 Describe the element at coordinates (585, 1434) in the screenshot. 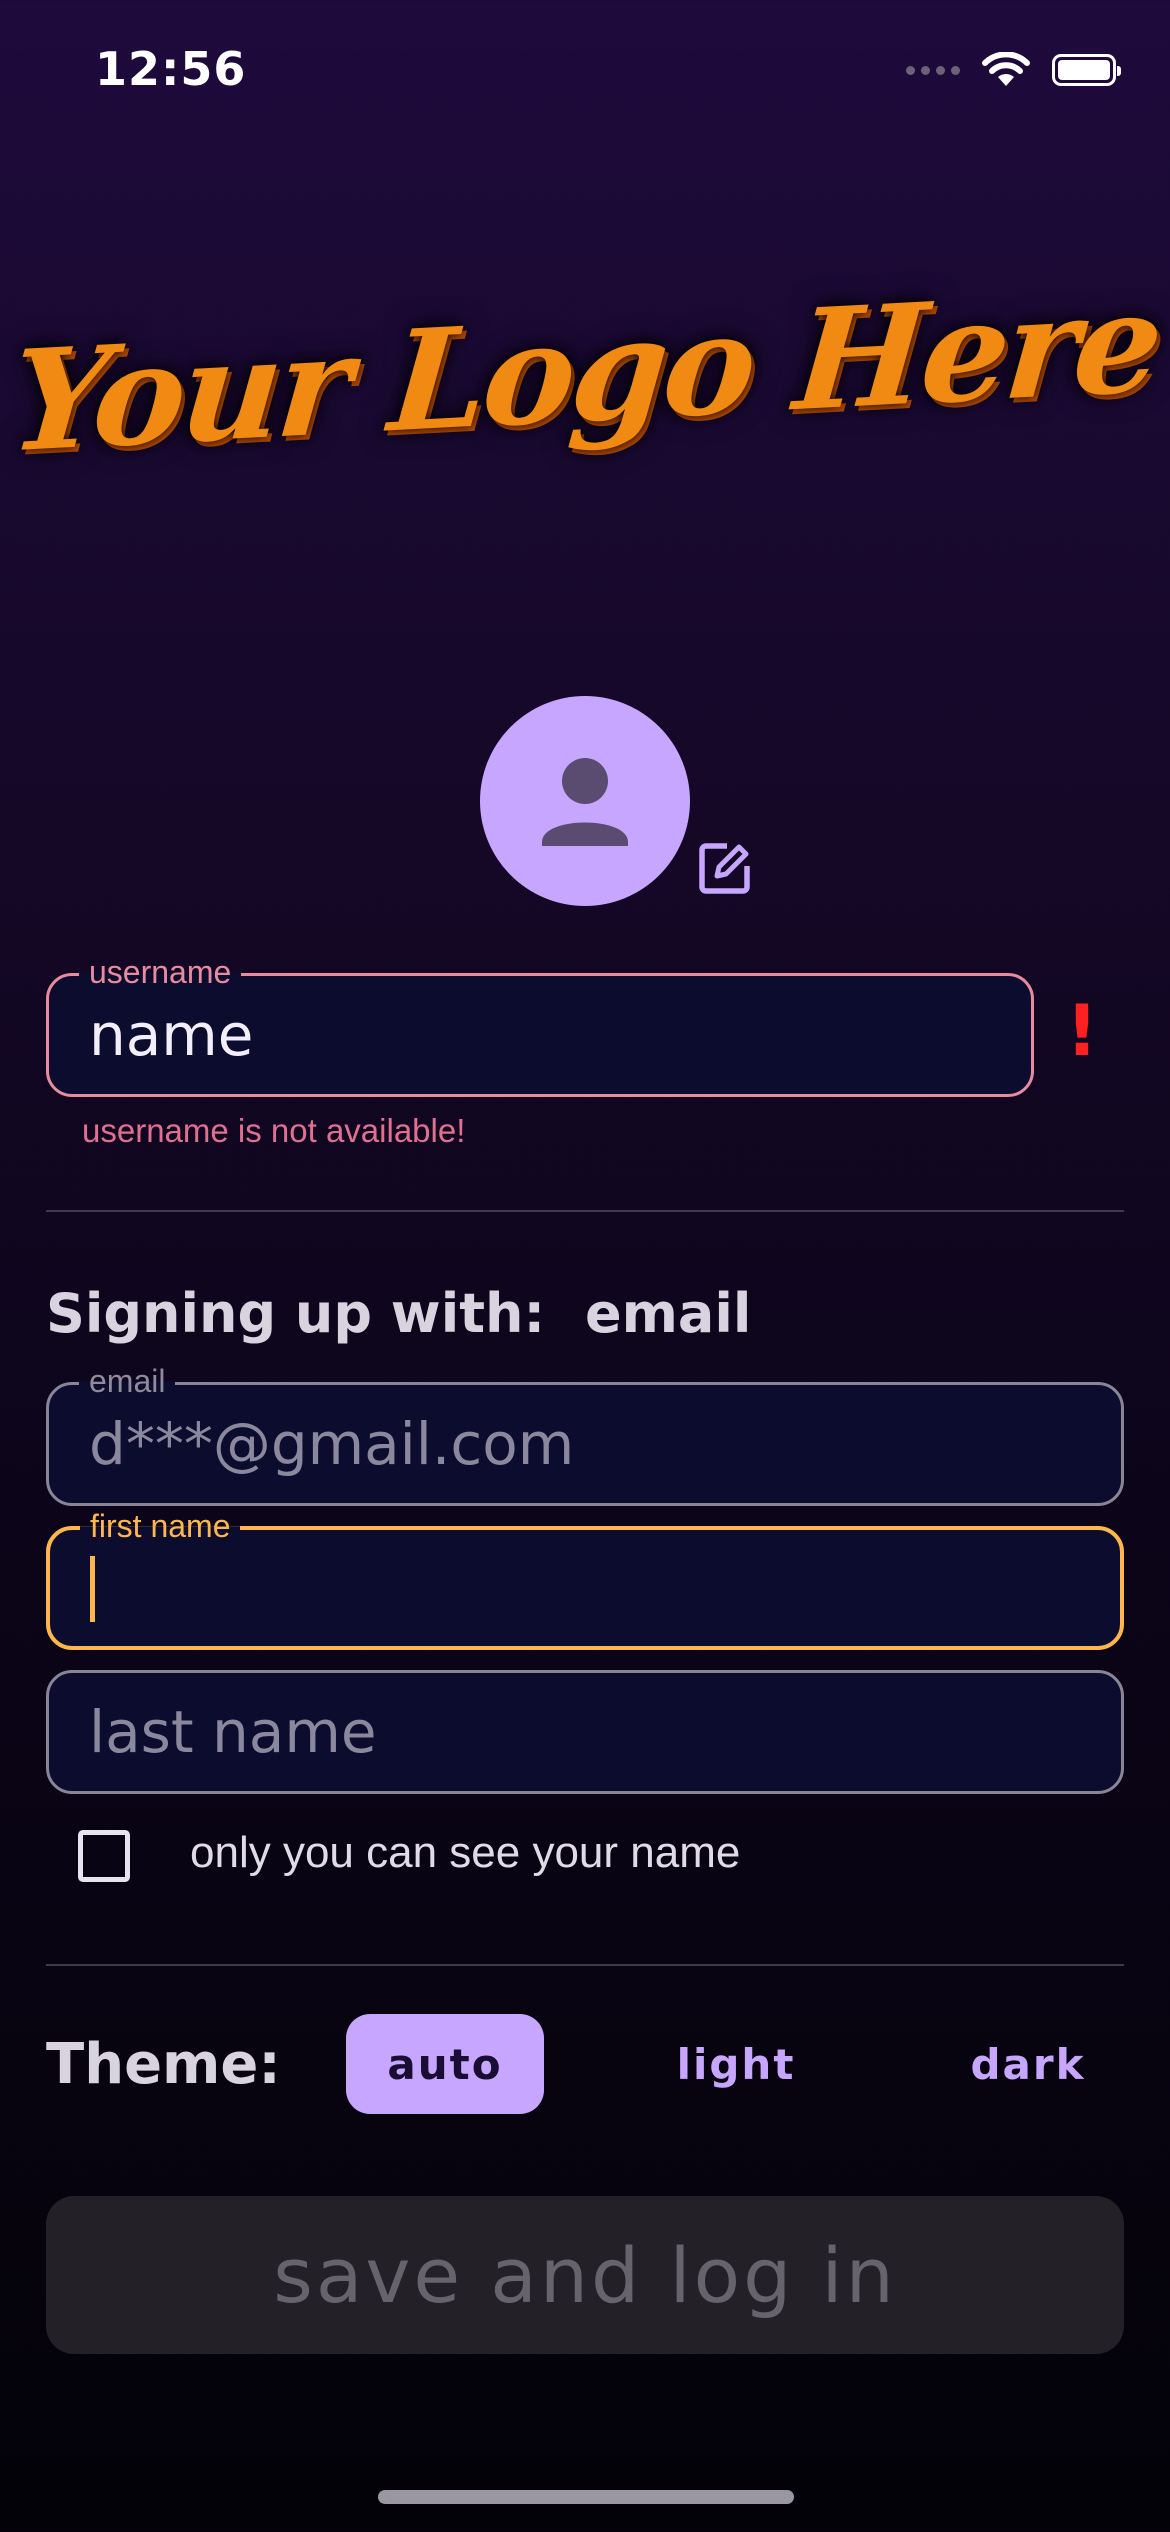

I see `email-field: email d***@gmail.com` at that location.